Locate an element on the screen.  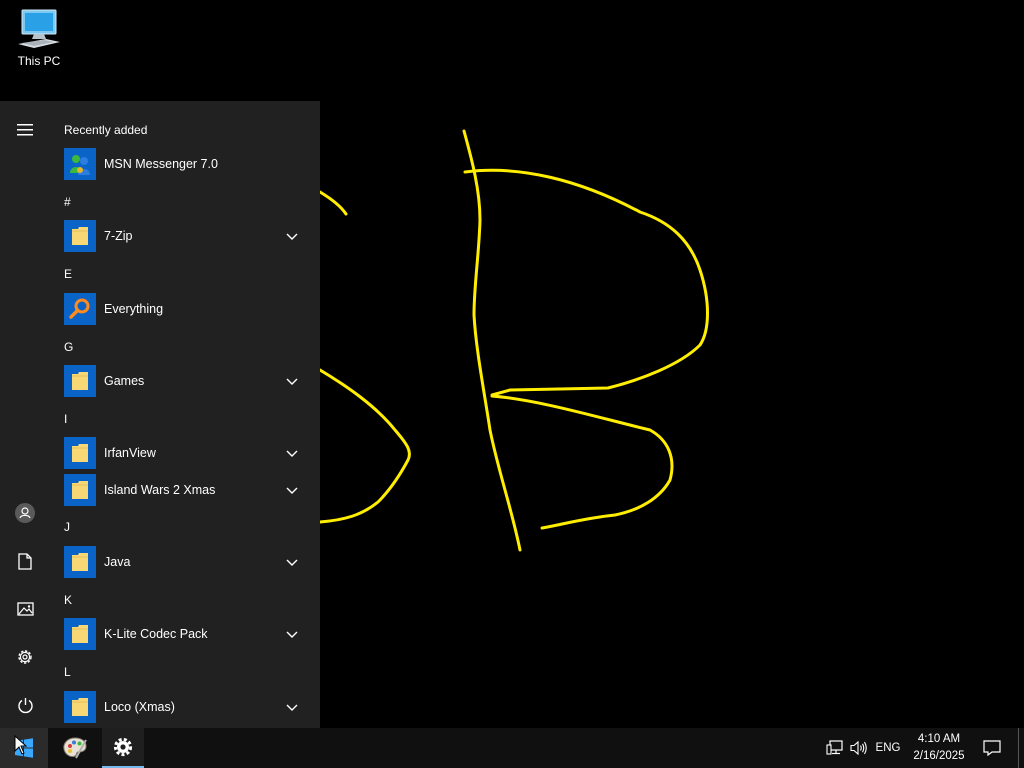
power-button is located at coordinates (25, 705).